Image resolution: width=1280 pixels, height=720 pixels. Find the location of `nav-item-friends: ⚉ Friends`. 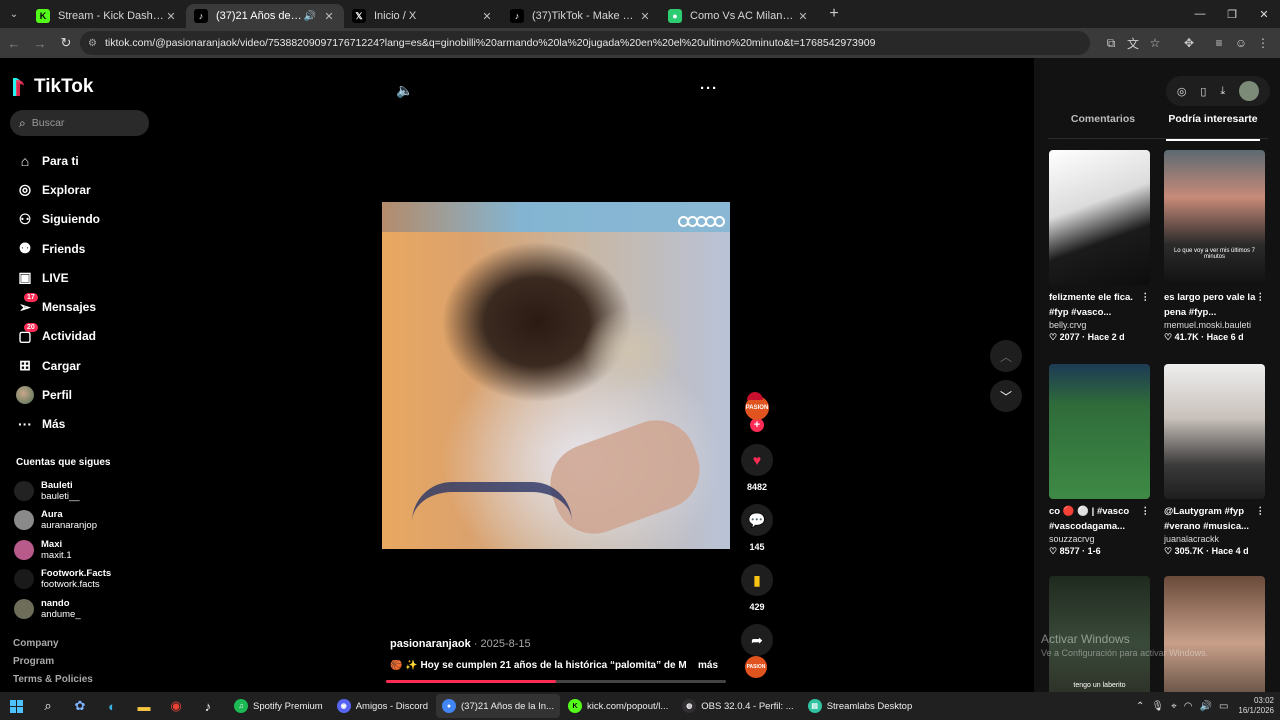

nav-item-friends: ⚉ Friends is located at coordinates (58, 248).